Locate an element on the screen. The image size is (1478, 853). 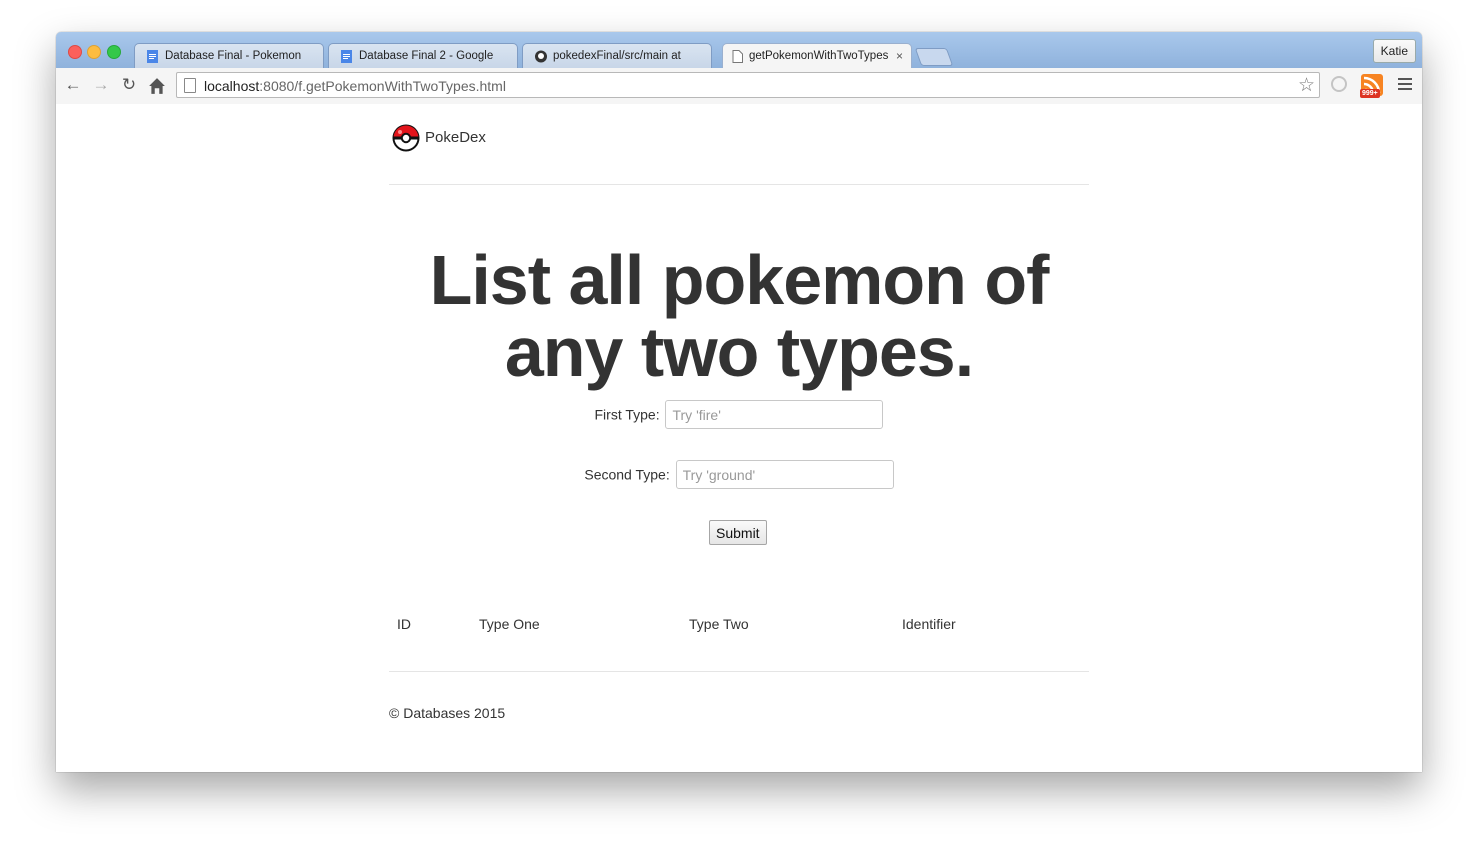
tab-getpokemonwithtwotypes: getPokemonWithTwoTypes × is located at coordinates (817, 55).